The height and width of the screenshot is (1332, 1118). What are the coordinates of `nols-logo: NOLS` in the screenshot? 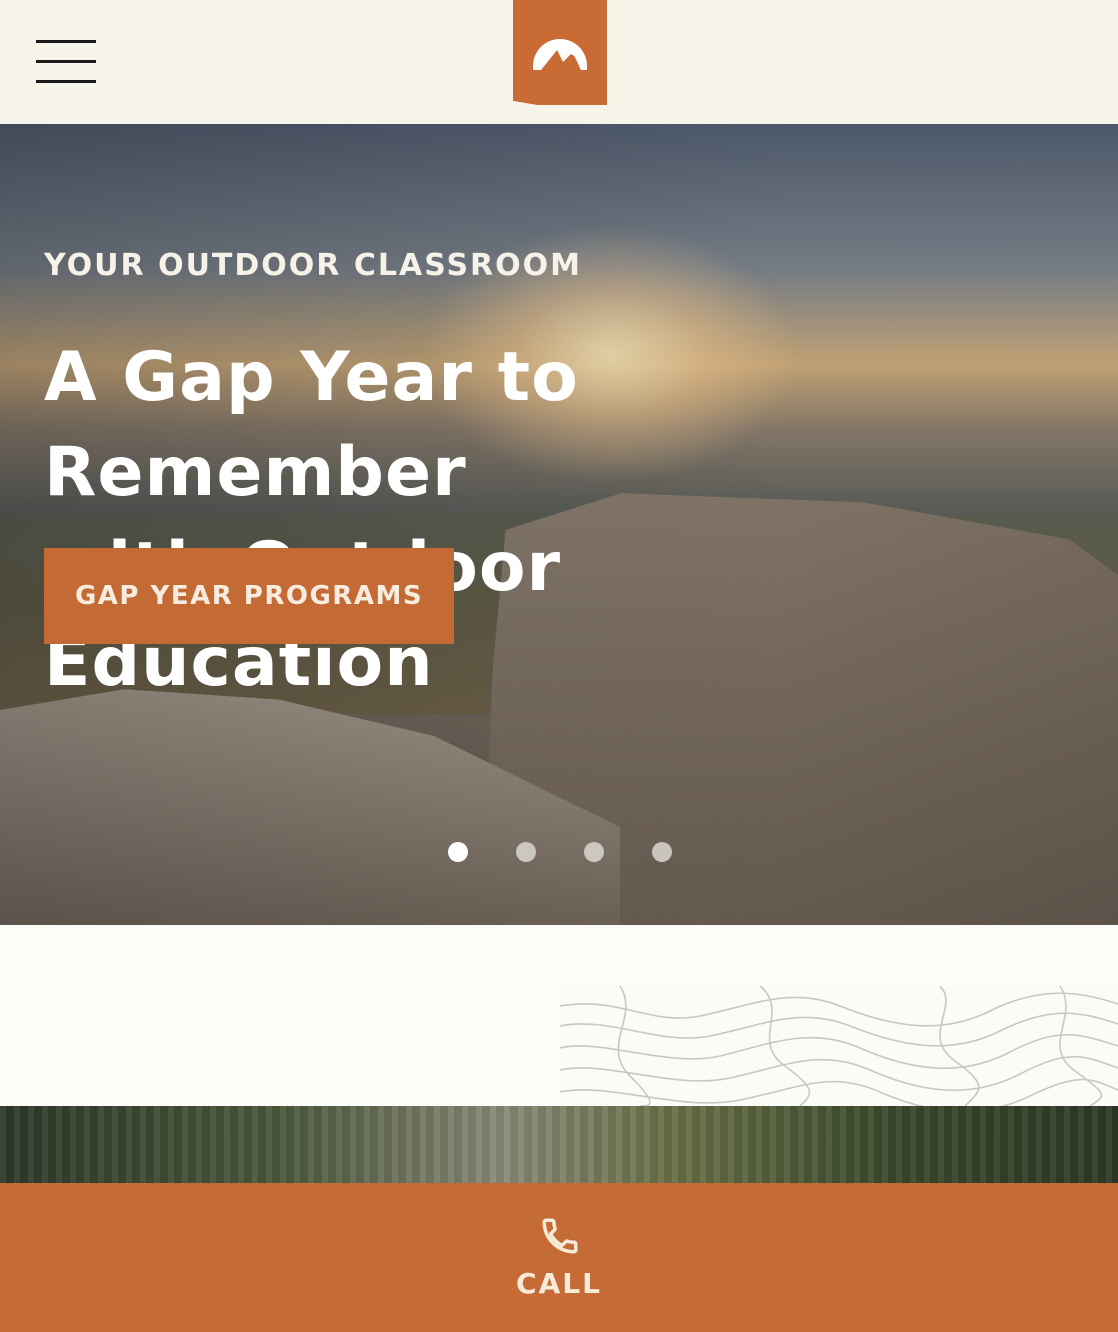 It's located at (561, 53).